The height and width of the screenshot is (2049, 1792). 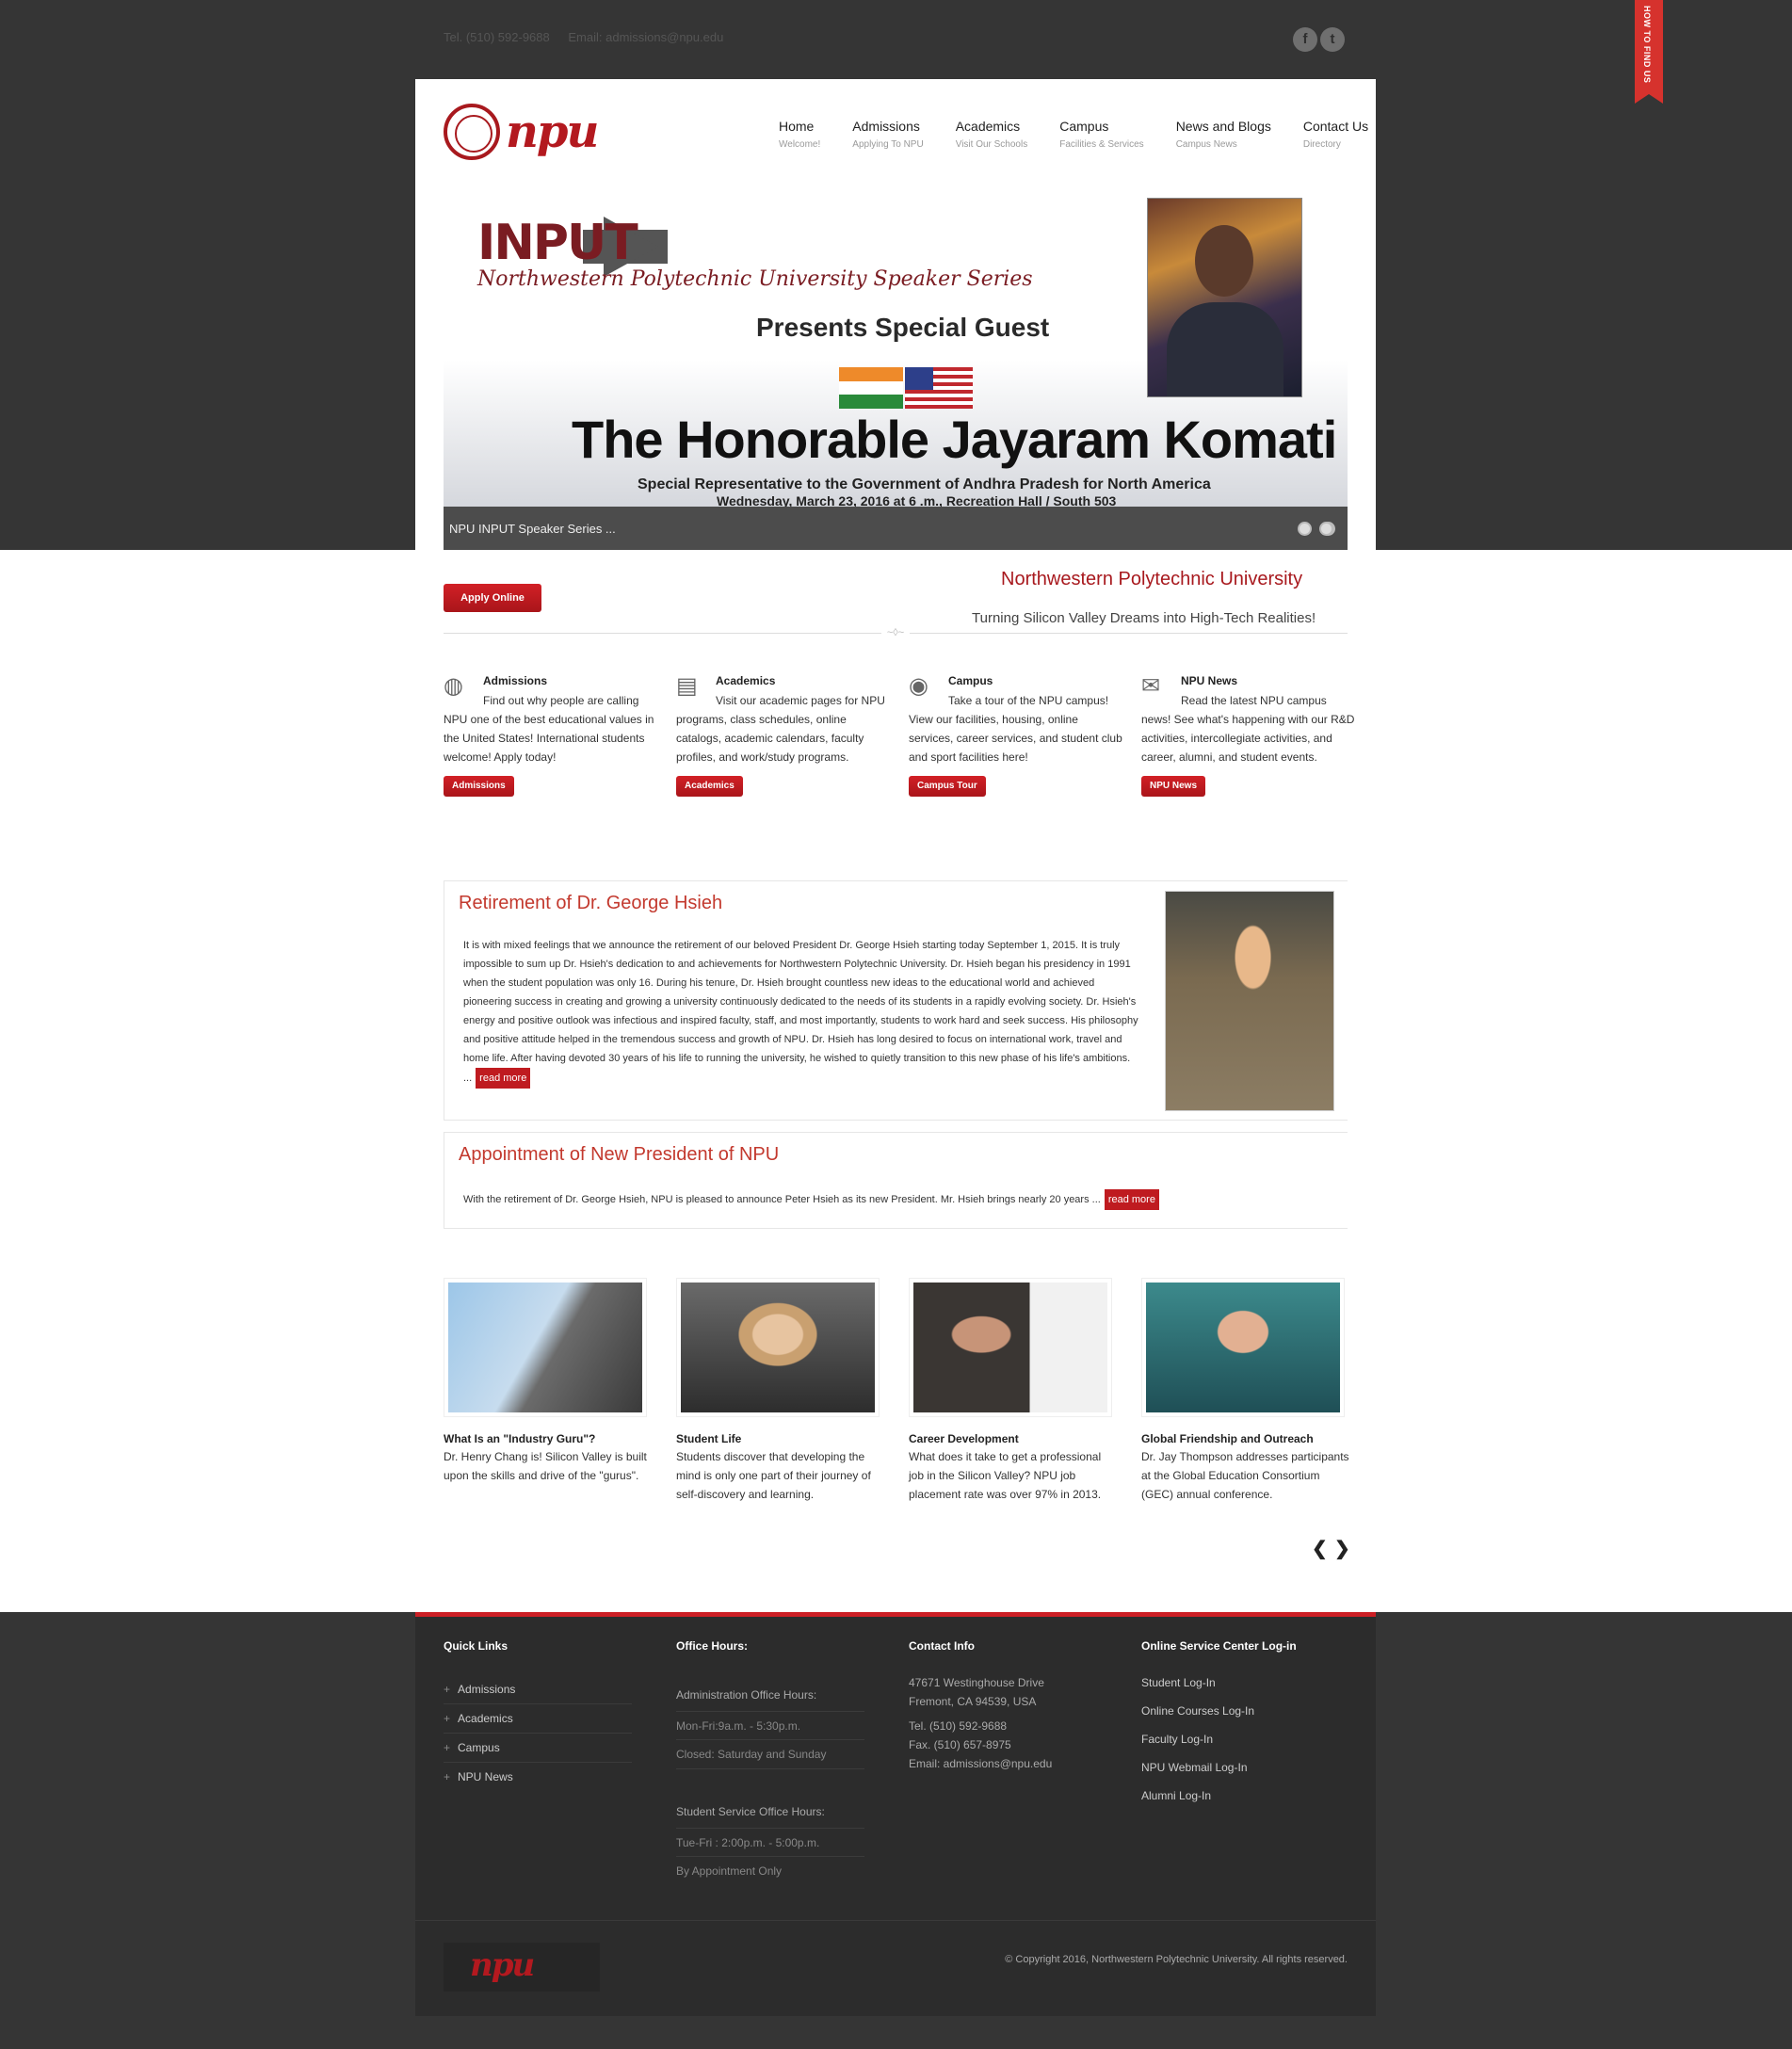 What do you see at coordinates (770, 1754) in the screenshot?
I see `hours-value: Closed: Saturday and Sunday` at bounding box center [770, 1754].